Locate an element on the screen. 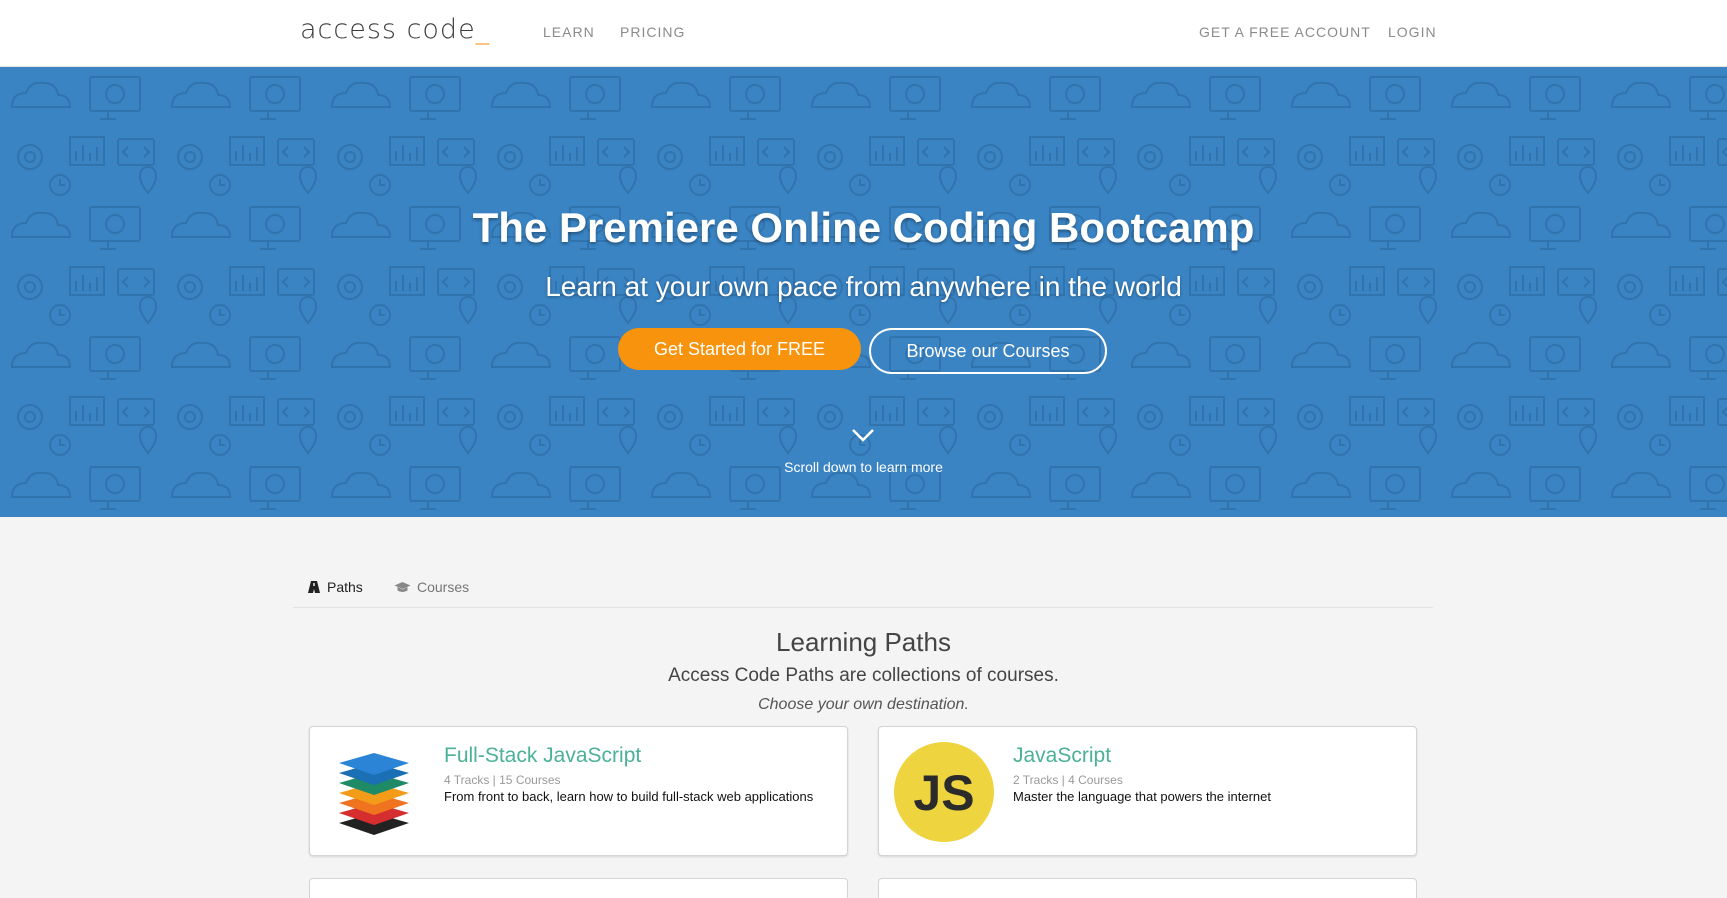 The width and height of the screenshot is (1727, 898). nav-free-account-link: GET A FREE ACCOUNT is located at coordinates (1285, 32).